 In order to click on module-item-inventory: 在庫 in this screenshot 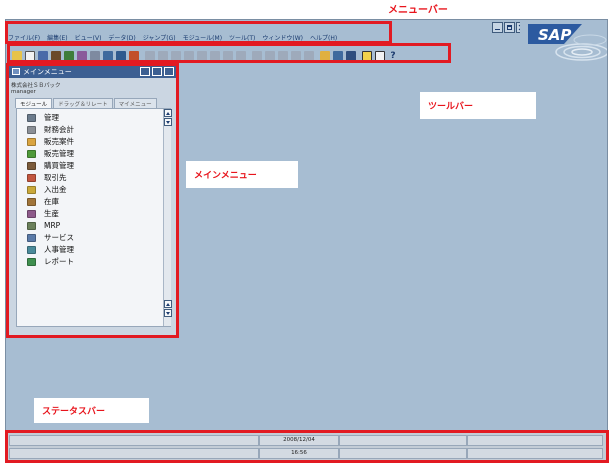, I will do `click(43, 201)`.